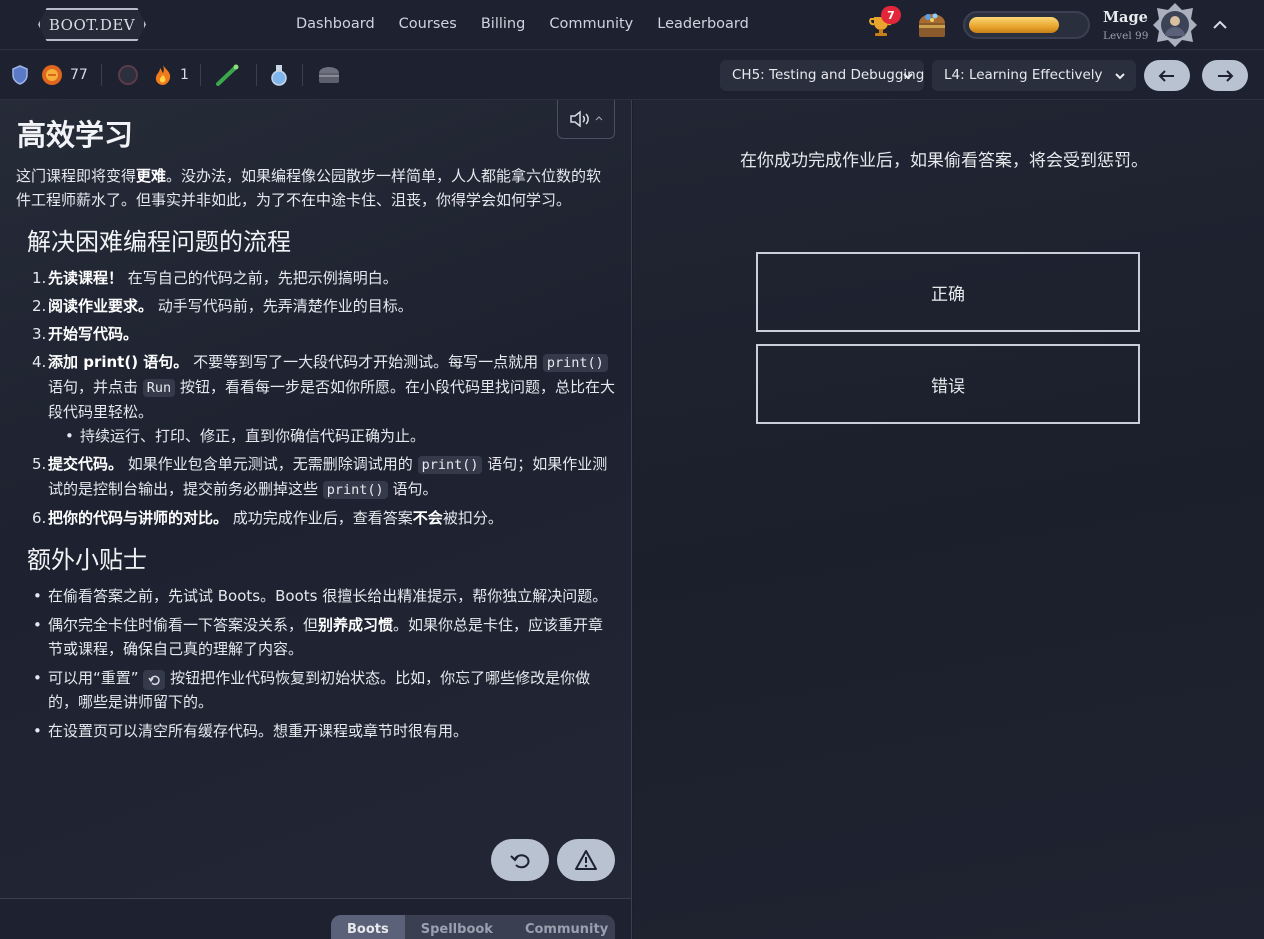  I want to click on shield-icon, so click(20, 75).